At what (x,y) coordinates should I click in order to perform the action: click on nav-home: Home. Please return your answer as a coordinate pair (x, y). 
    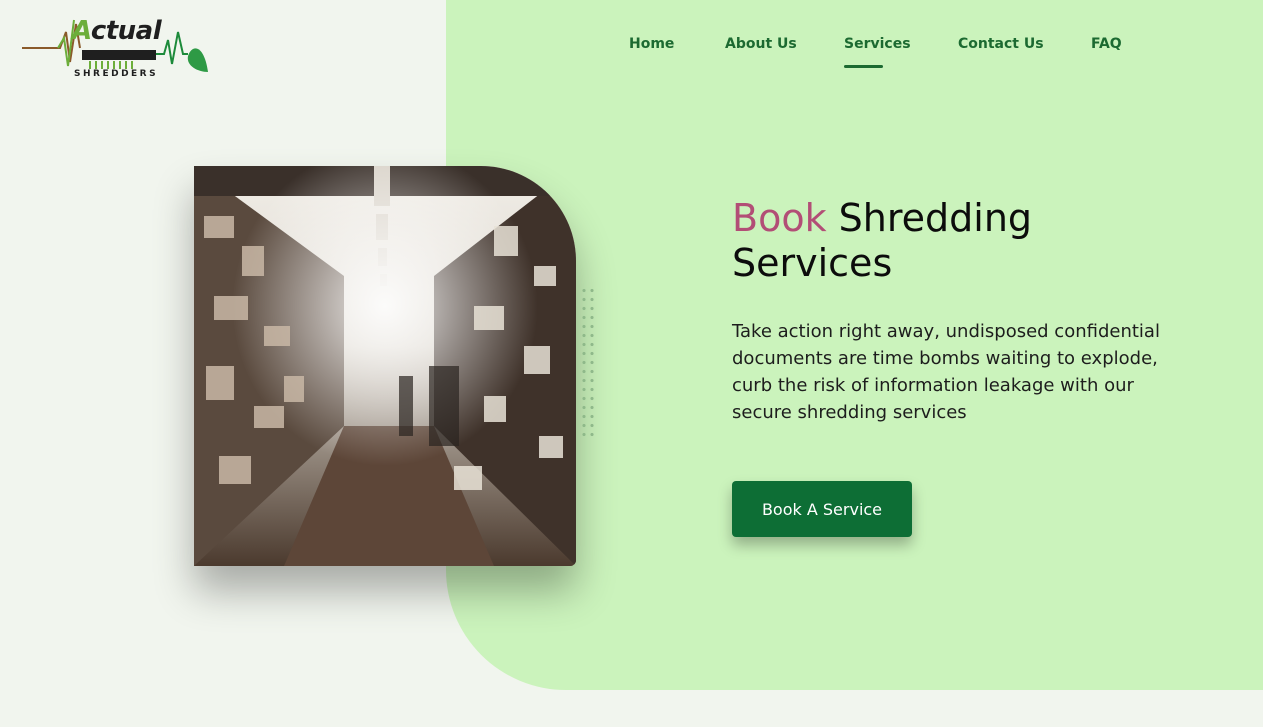
    Looking at the image, I should click on (651, 44).